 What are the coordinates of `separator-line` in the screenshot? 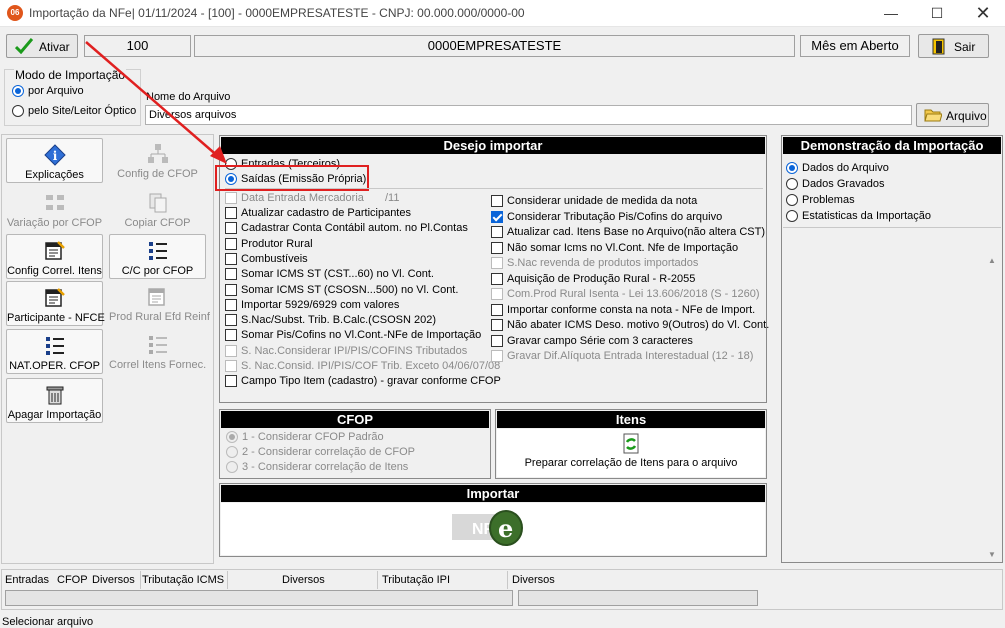 It's located at (494, 188).